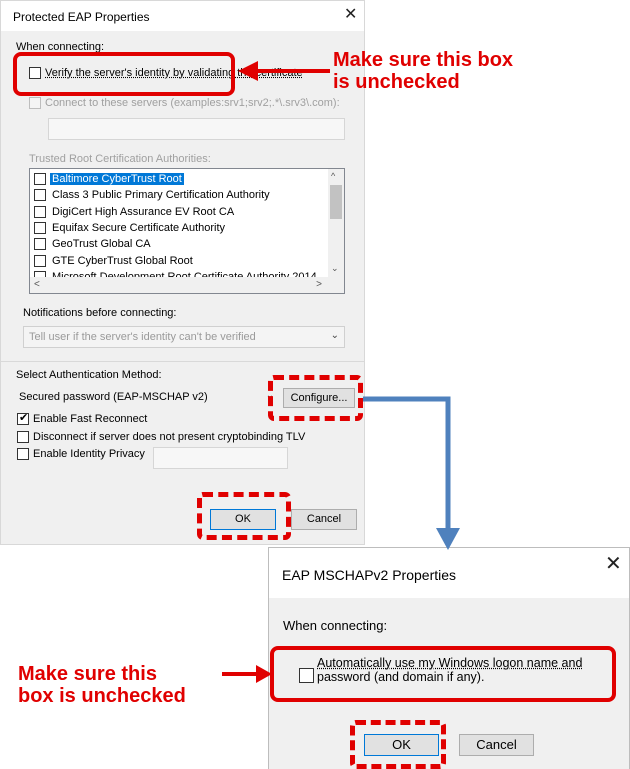 This screenshot has height=769, width=630. Describe the element at coordinates (89, 454) in the screenshot. I see `identity-privacy-label: Enable Identity Privacy` at that location.